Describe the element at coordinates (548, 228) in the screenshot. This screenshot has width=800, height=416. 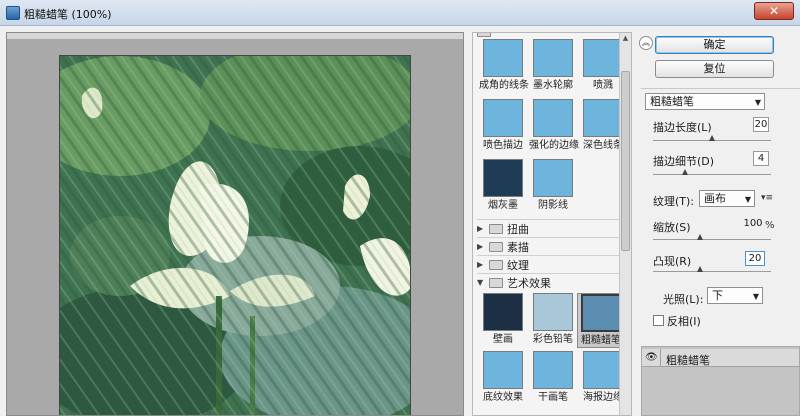
I see `category-distort: ▶ 扭曲` at that location.